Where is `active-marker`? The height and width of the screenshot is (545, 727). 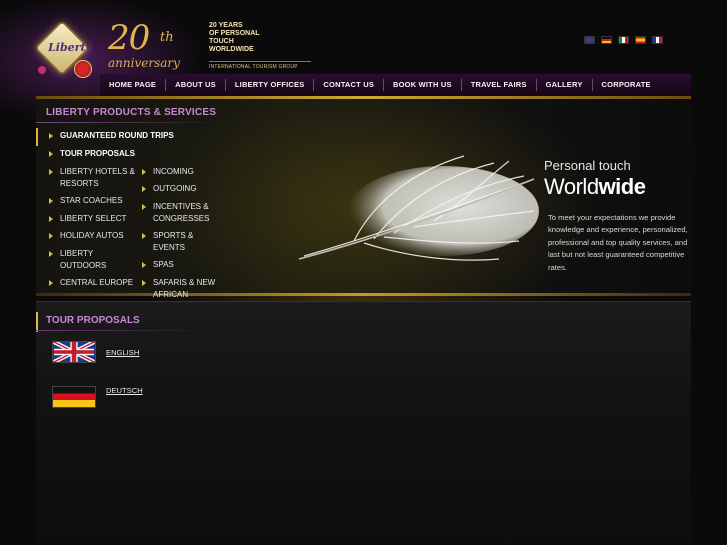
active-marker is located at coordinates (37, 137).